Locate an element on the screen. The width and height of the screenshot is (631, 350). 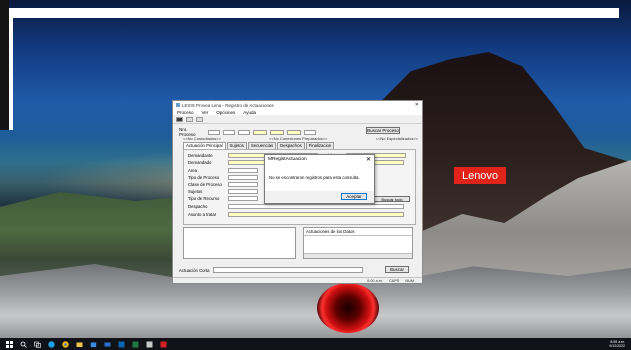
search-icon is located at coordinates (23, 344).